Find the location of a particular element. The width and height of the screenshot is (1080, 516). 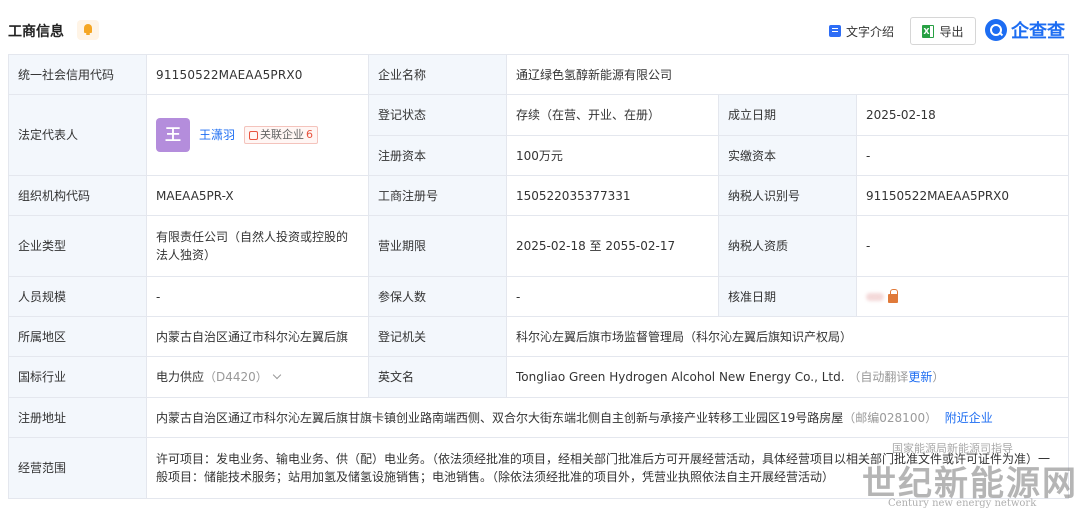

taxpayer-id-value: 91150522MAEAA5PRX0 is located at coordinates (962, 195).